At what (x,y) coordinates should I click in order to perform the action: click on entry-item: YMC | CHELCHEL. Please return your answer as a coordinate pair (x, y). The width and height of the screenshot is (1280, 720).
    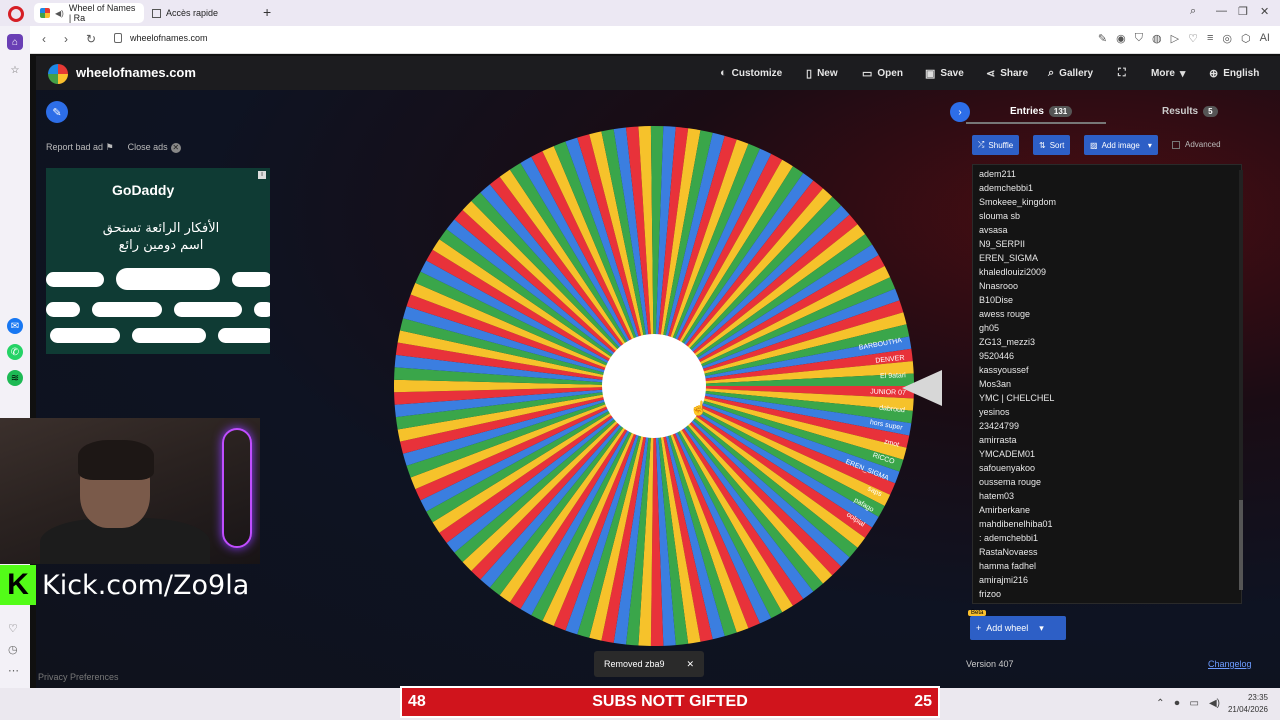
    Looking at the image, I should click on (1110, 398).